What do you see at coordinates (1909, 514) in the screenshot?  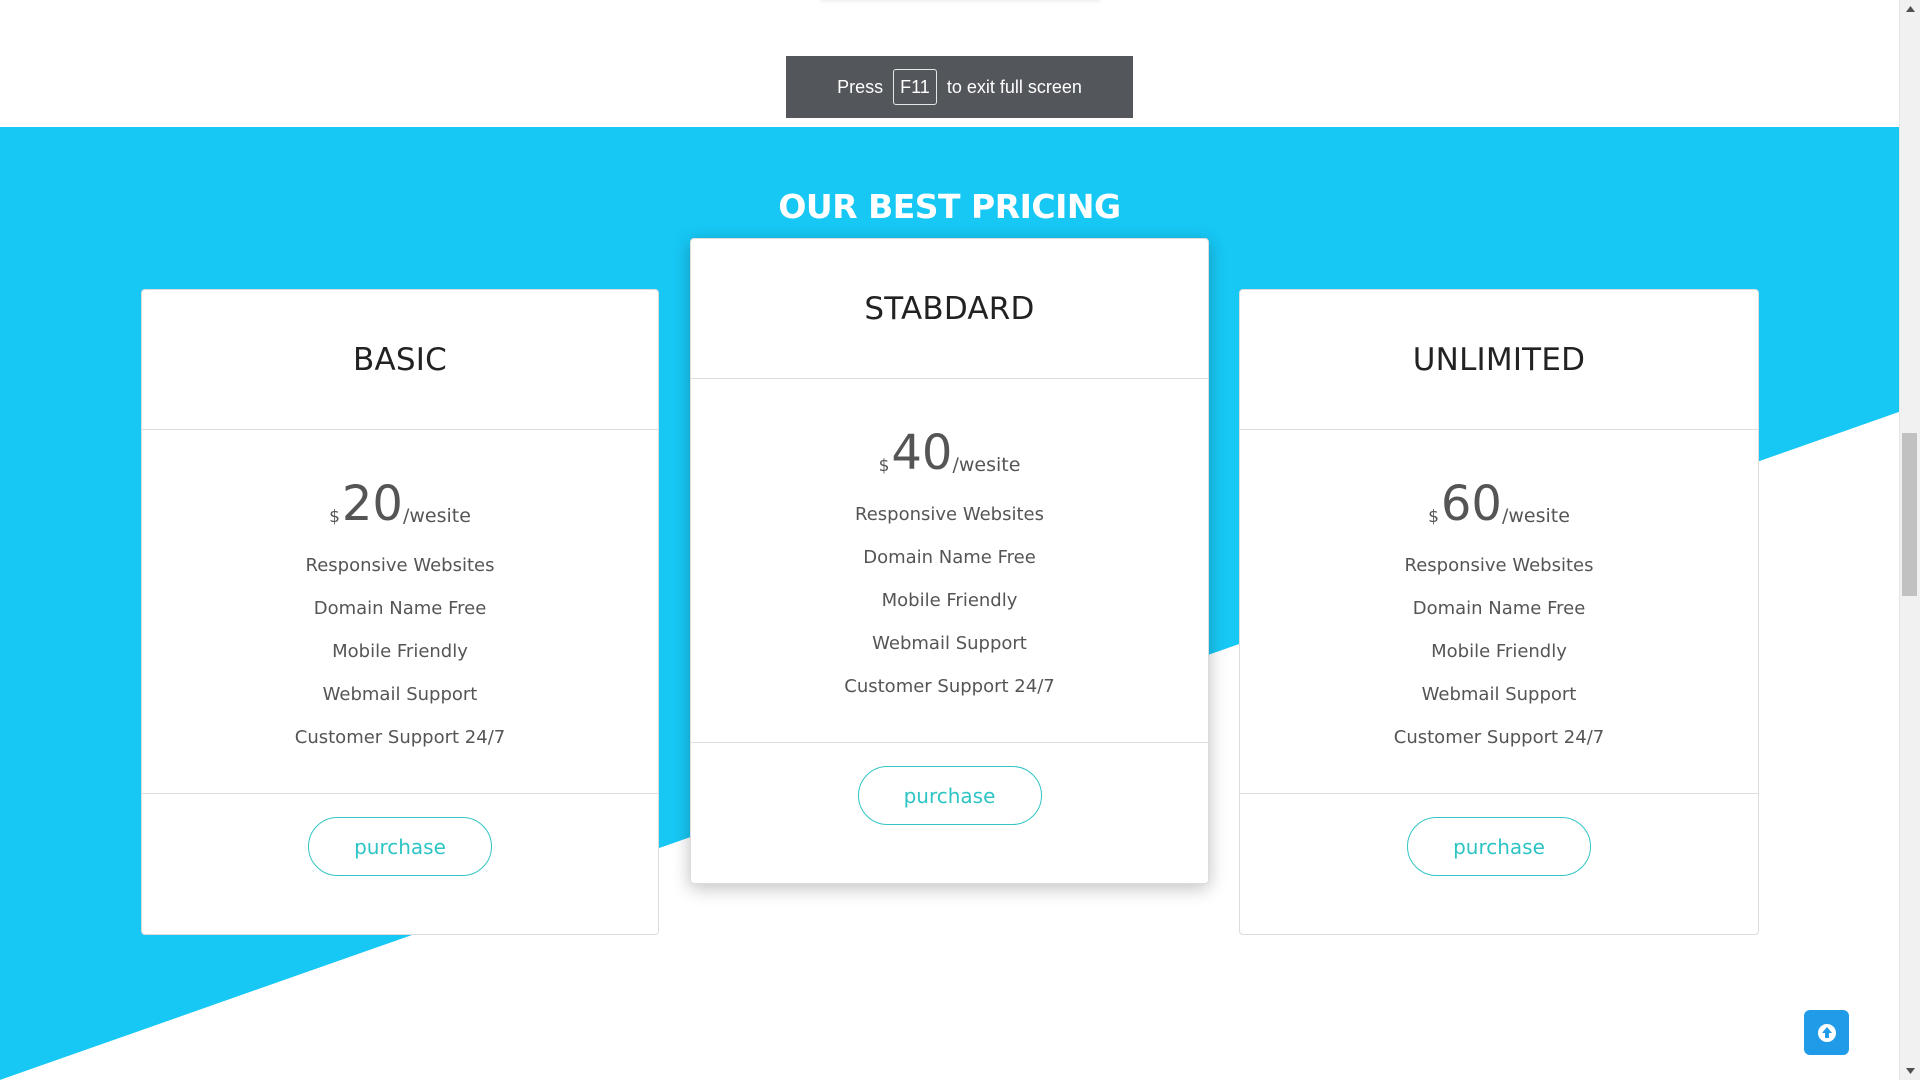 I see `scrollbar-thumb` at bounding box center [1909, 514].